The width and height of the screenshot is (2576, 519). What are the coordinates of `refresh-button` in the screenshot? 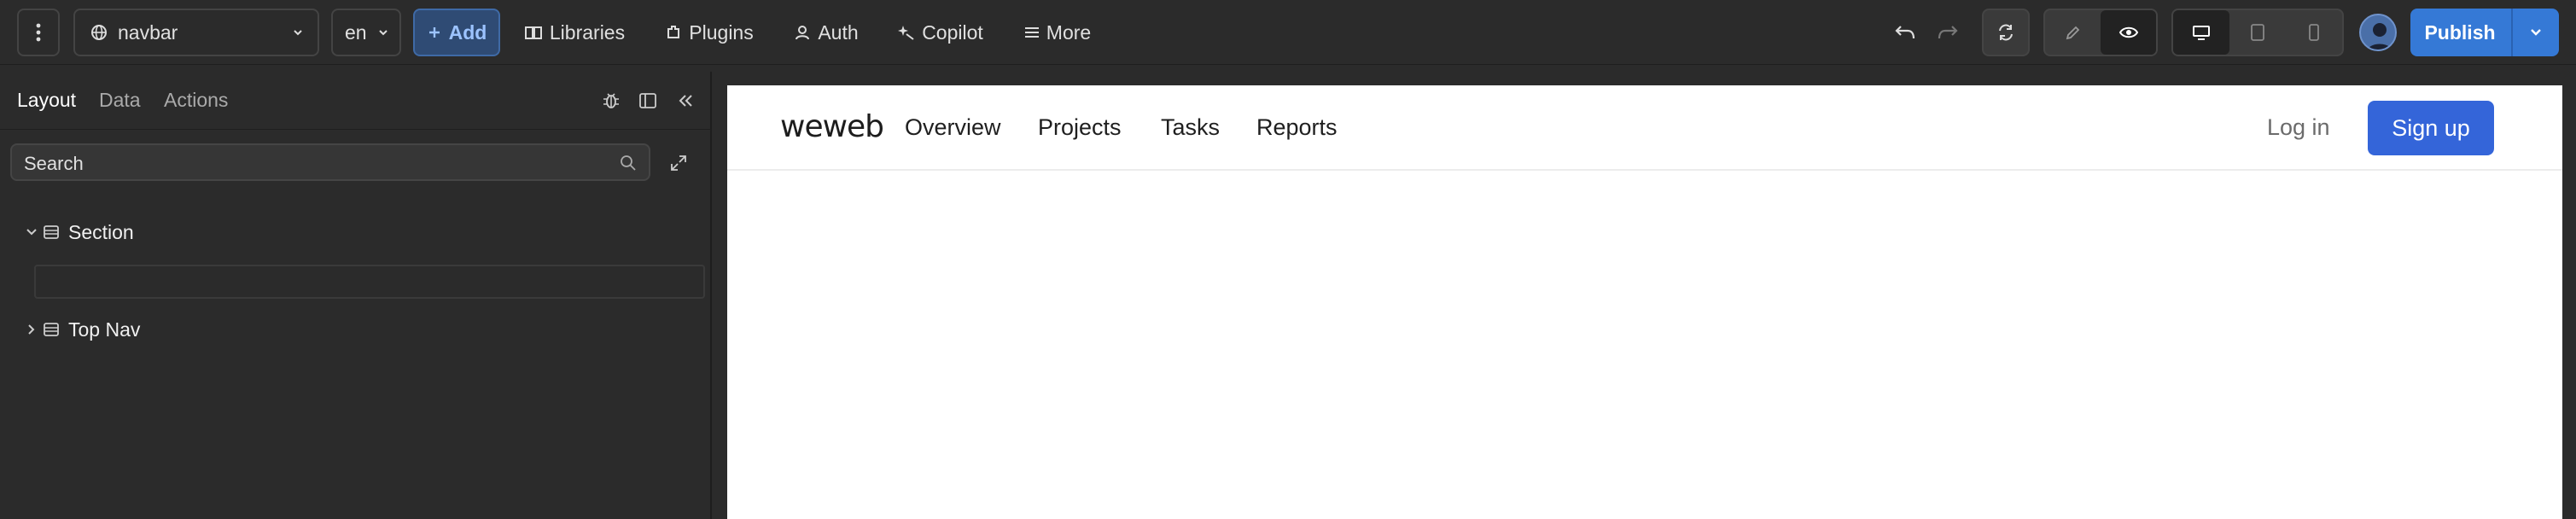 It's located at (2006, 32).